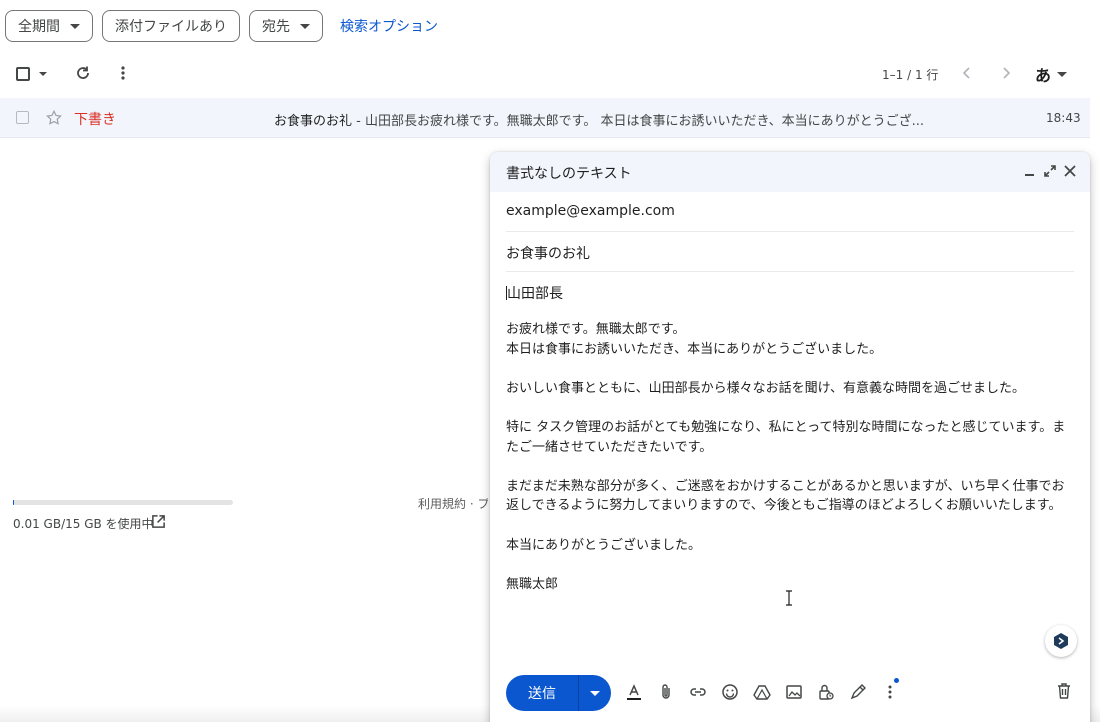  What do you see at coordinates (634, 692) in the screenshot?
I see `formatting-options-icon` at bounding box center [634, 692].